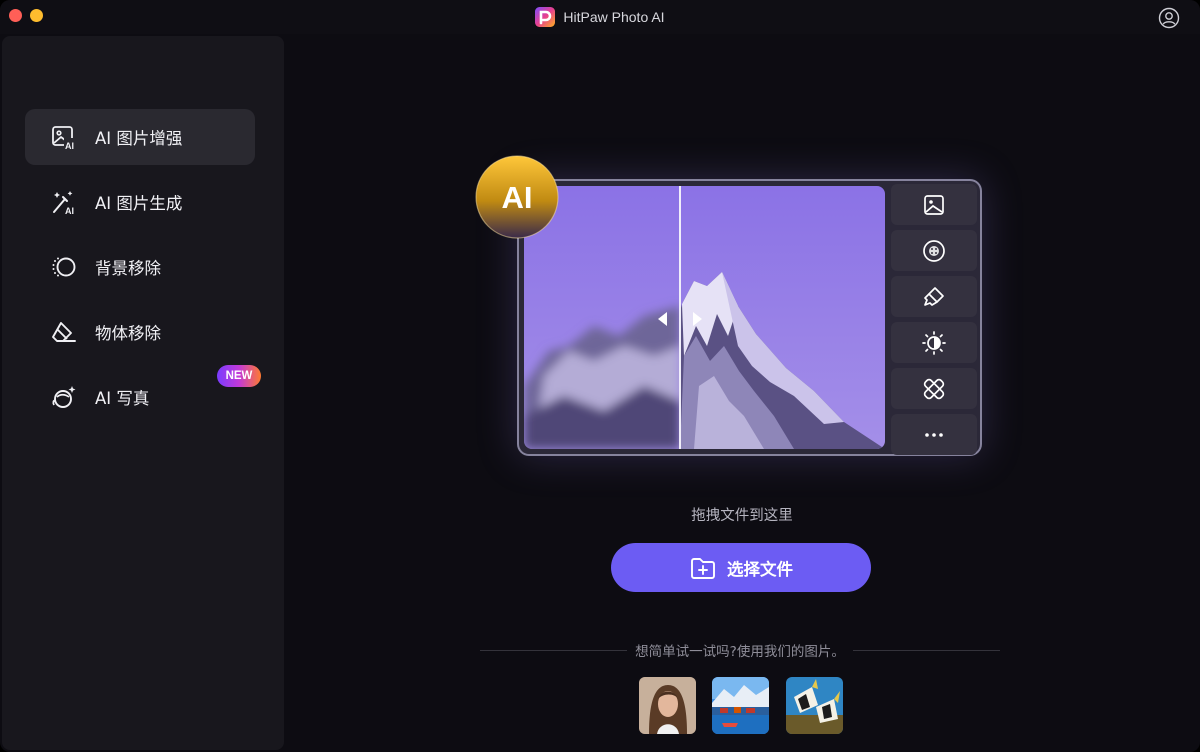 The width and height of the screenshot is (1200, 752). What do you see at coordinates (742, 516) in the screenshot?
I see `drop-hint: 拖拽文件到这里` at bounding box center [742, 516].